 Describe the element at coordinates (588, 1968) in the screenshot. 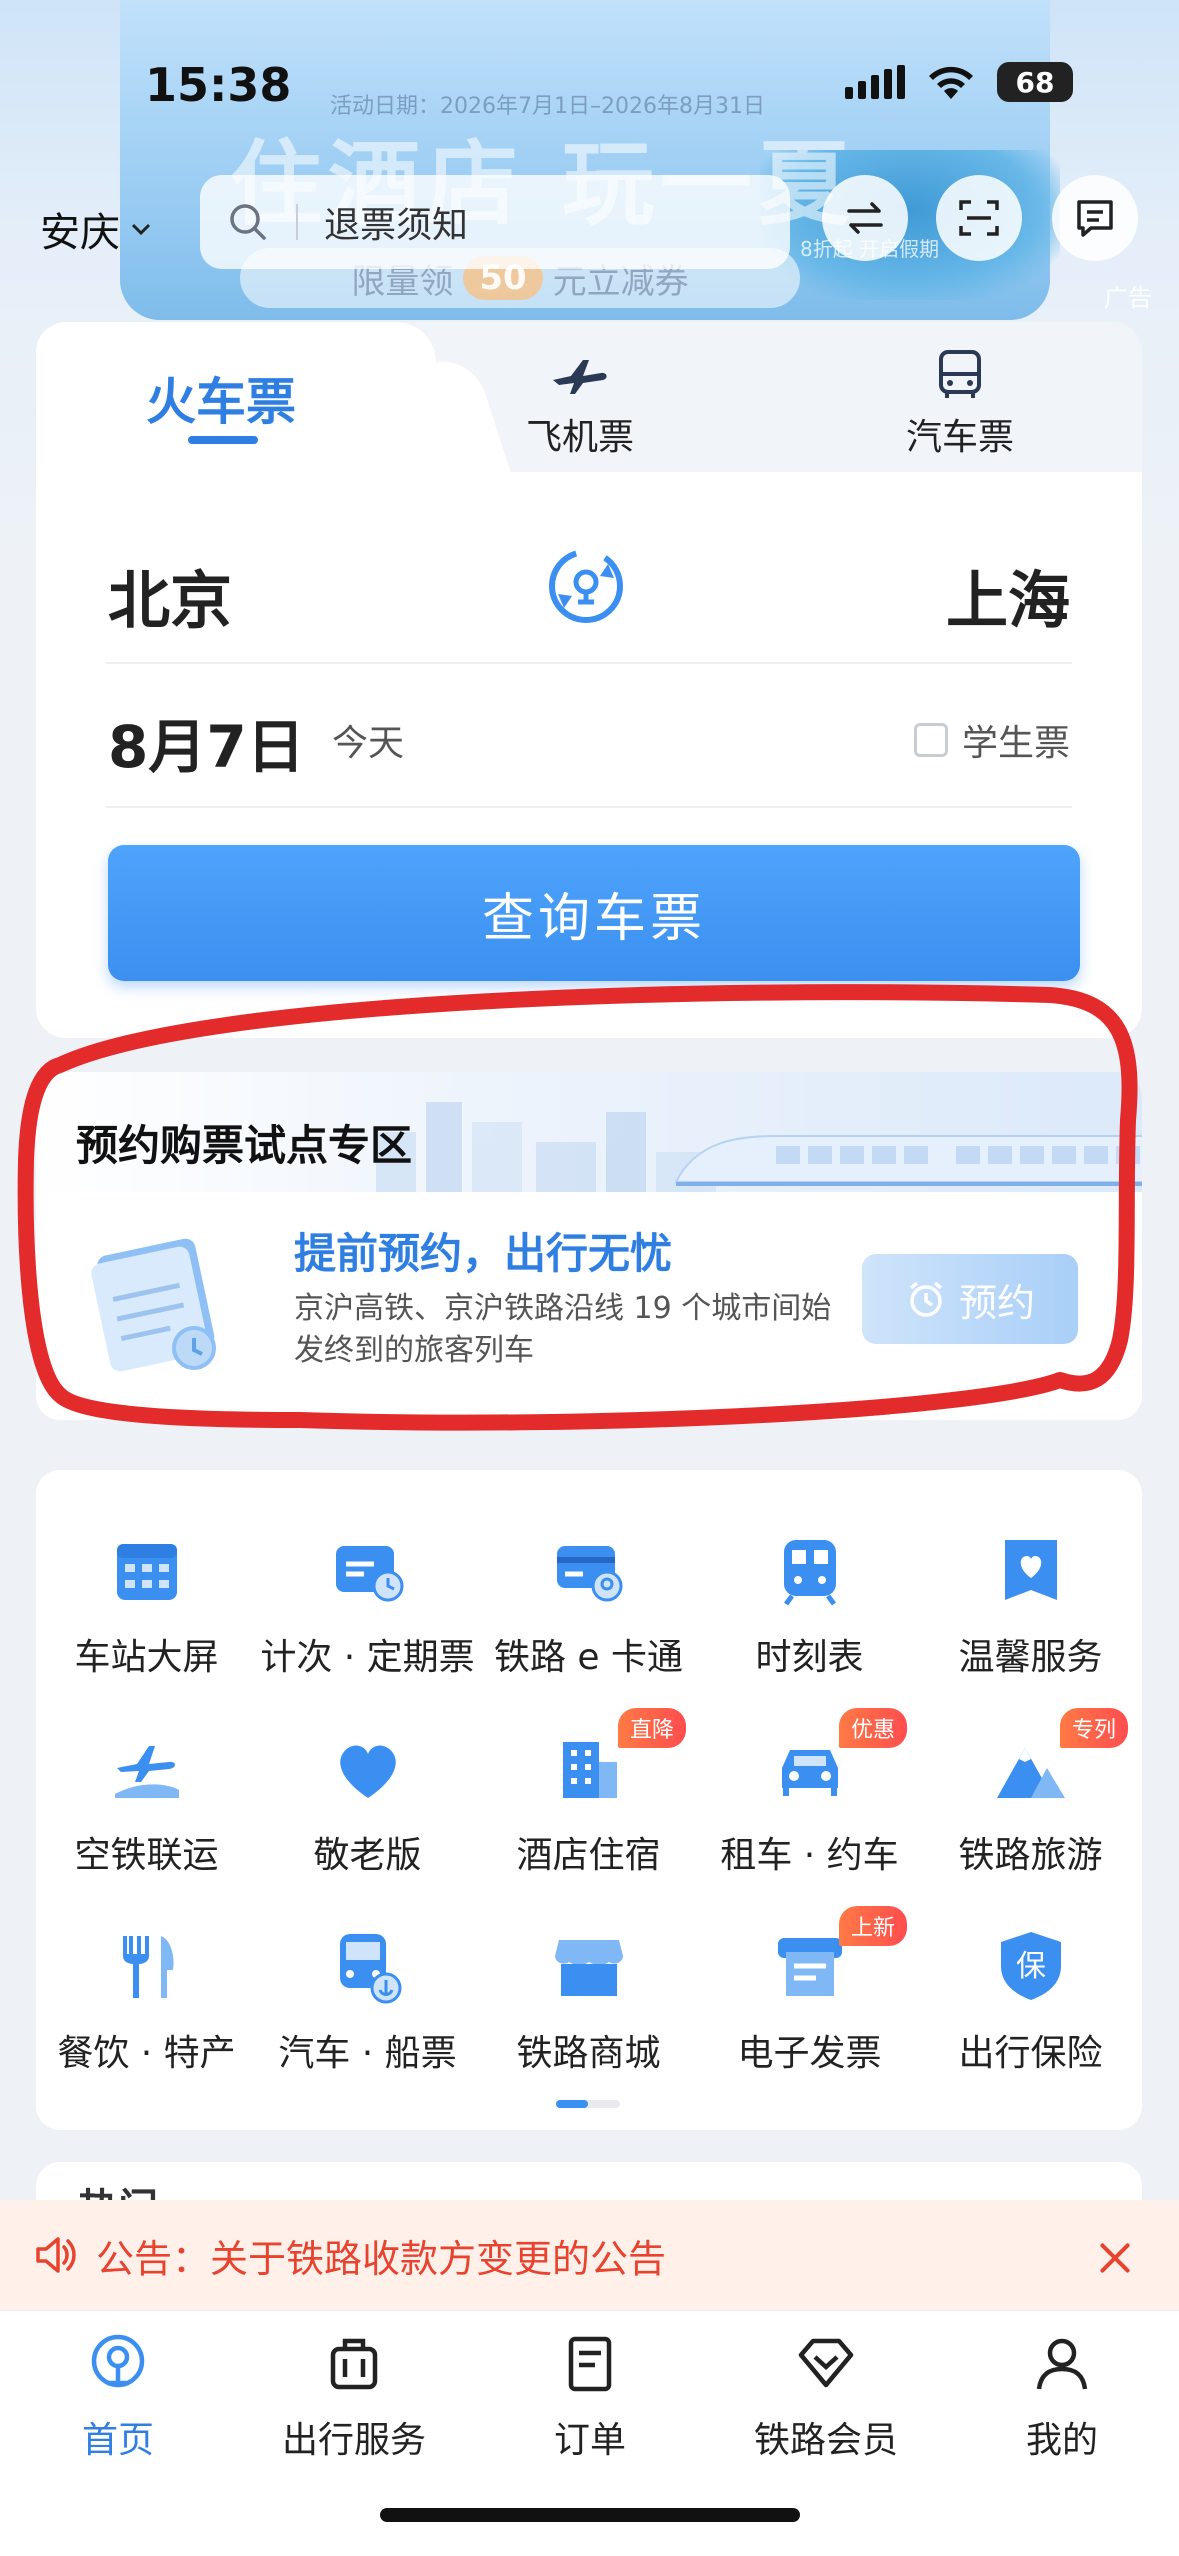

I see `shop-icon` at that location.